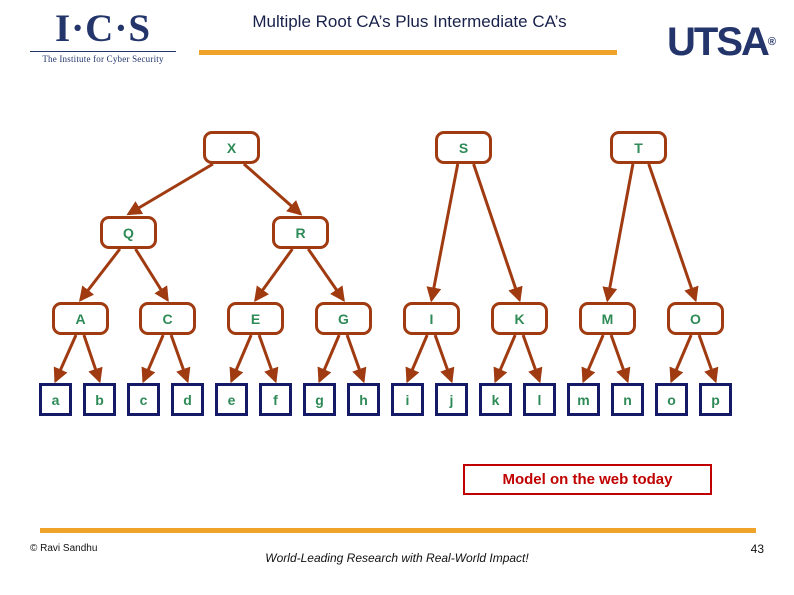 Image resolution: width=794 pixels, height=595 pixels. I want to click on edge-q-to-c, so click(151, 275).